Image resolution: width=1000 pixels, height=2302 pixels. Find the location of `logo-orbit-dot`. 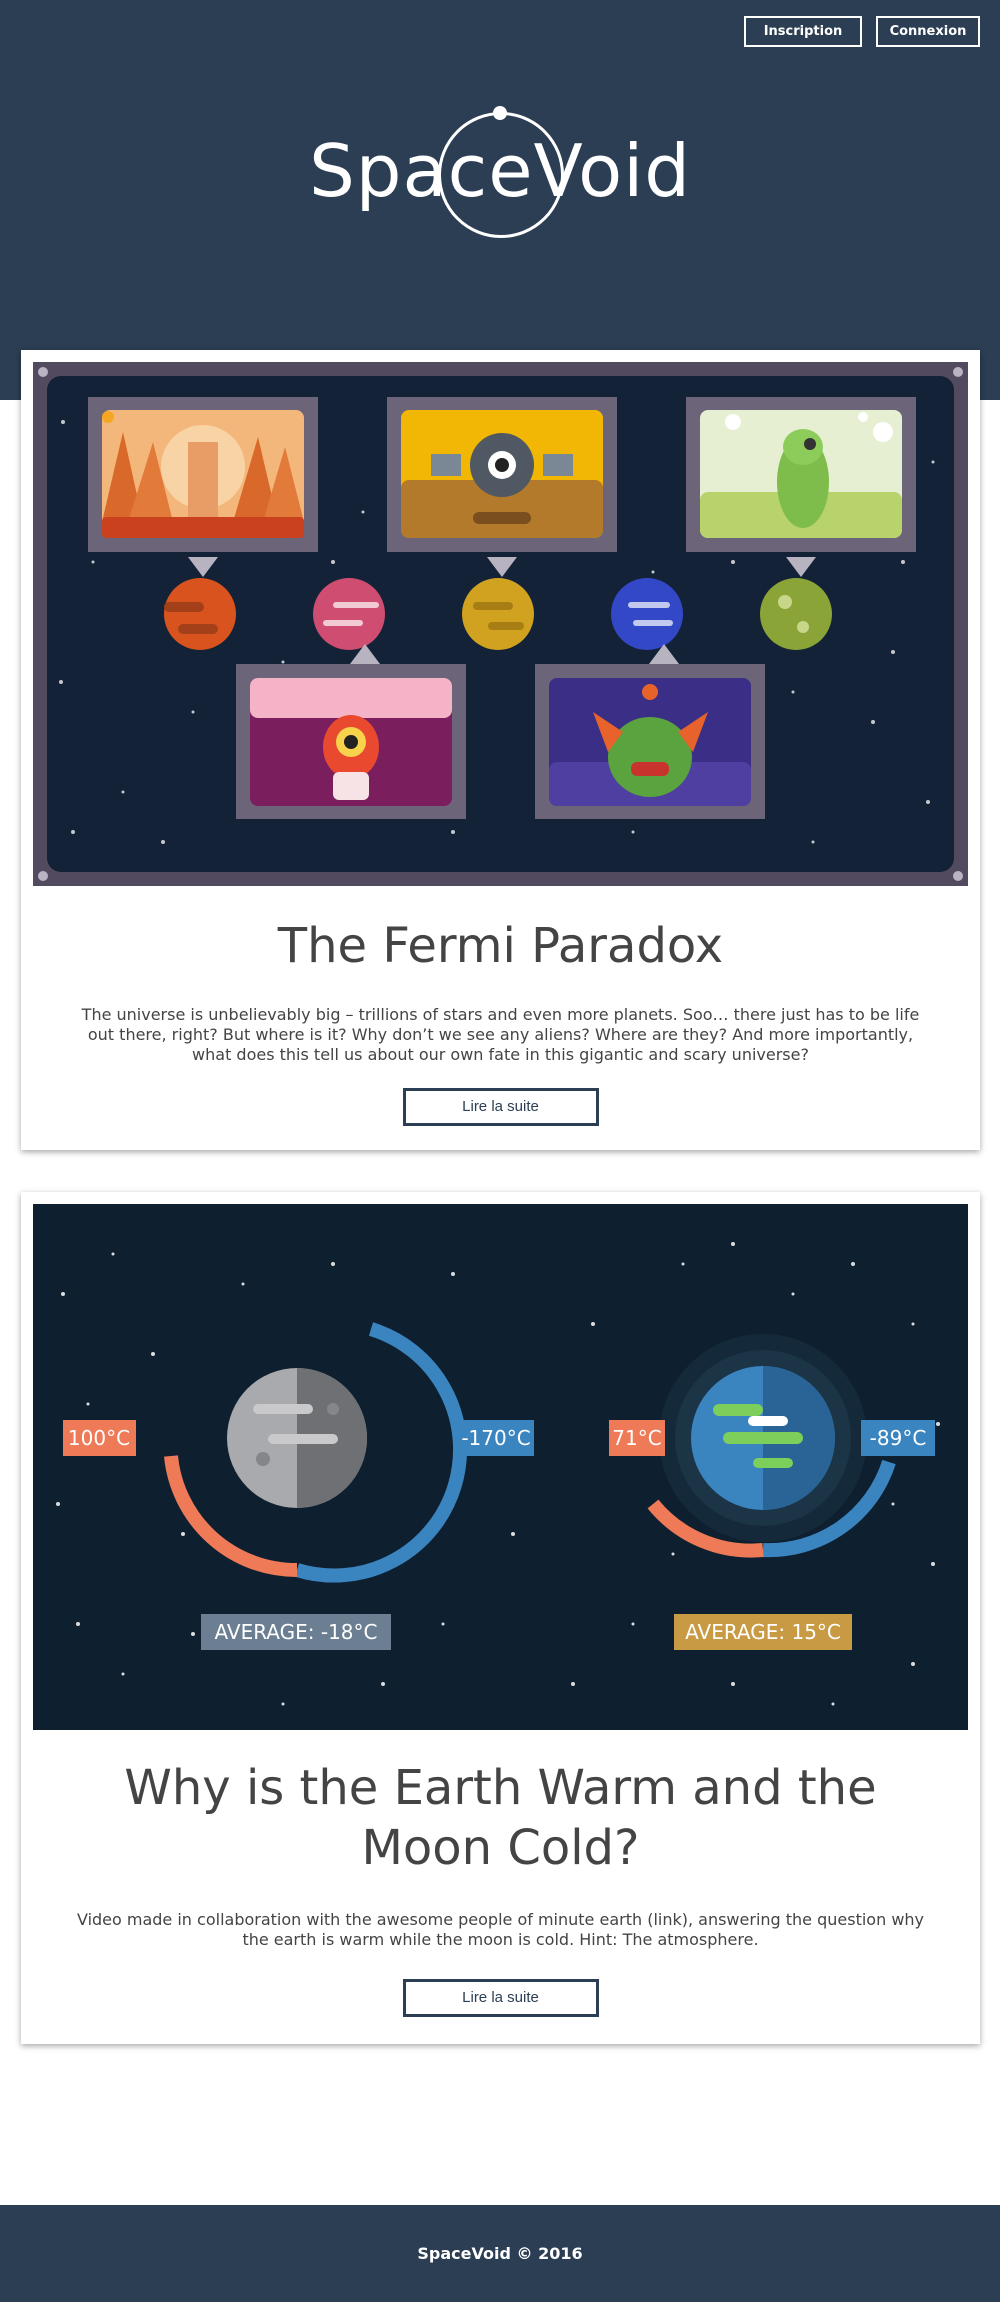

logo-orbit-dot is located at coordinates (500, 113).